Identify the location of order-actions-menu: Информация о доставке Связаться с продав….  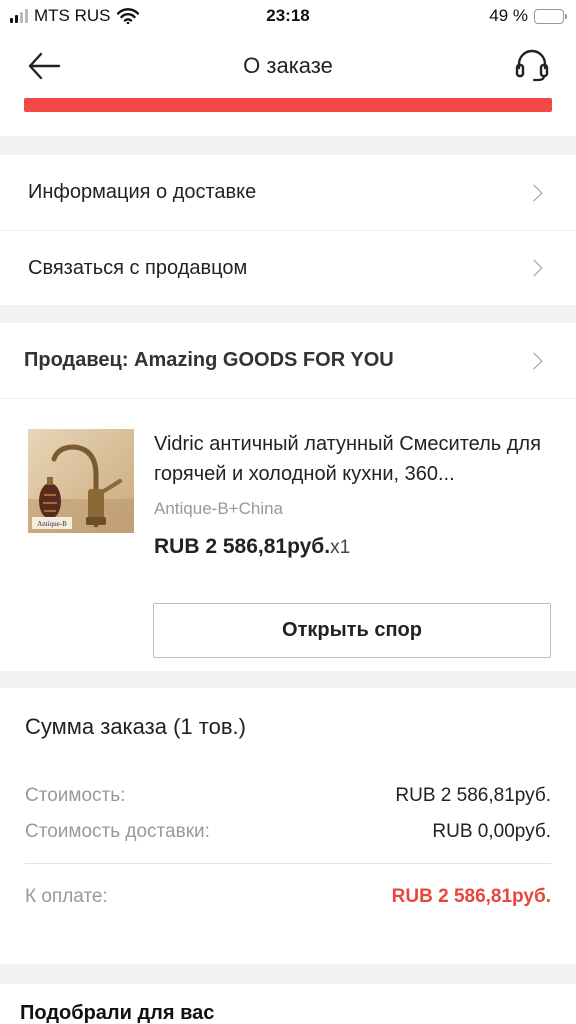
(288, 230).